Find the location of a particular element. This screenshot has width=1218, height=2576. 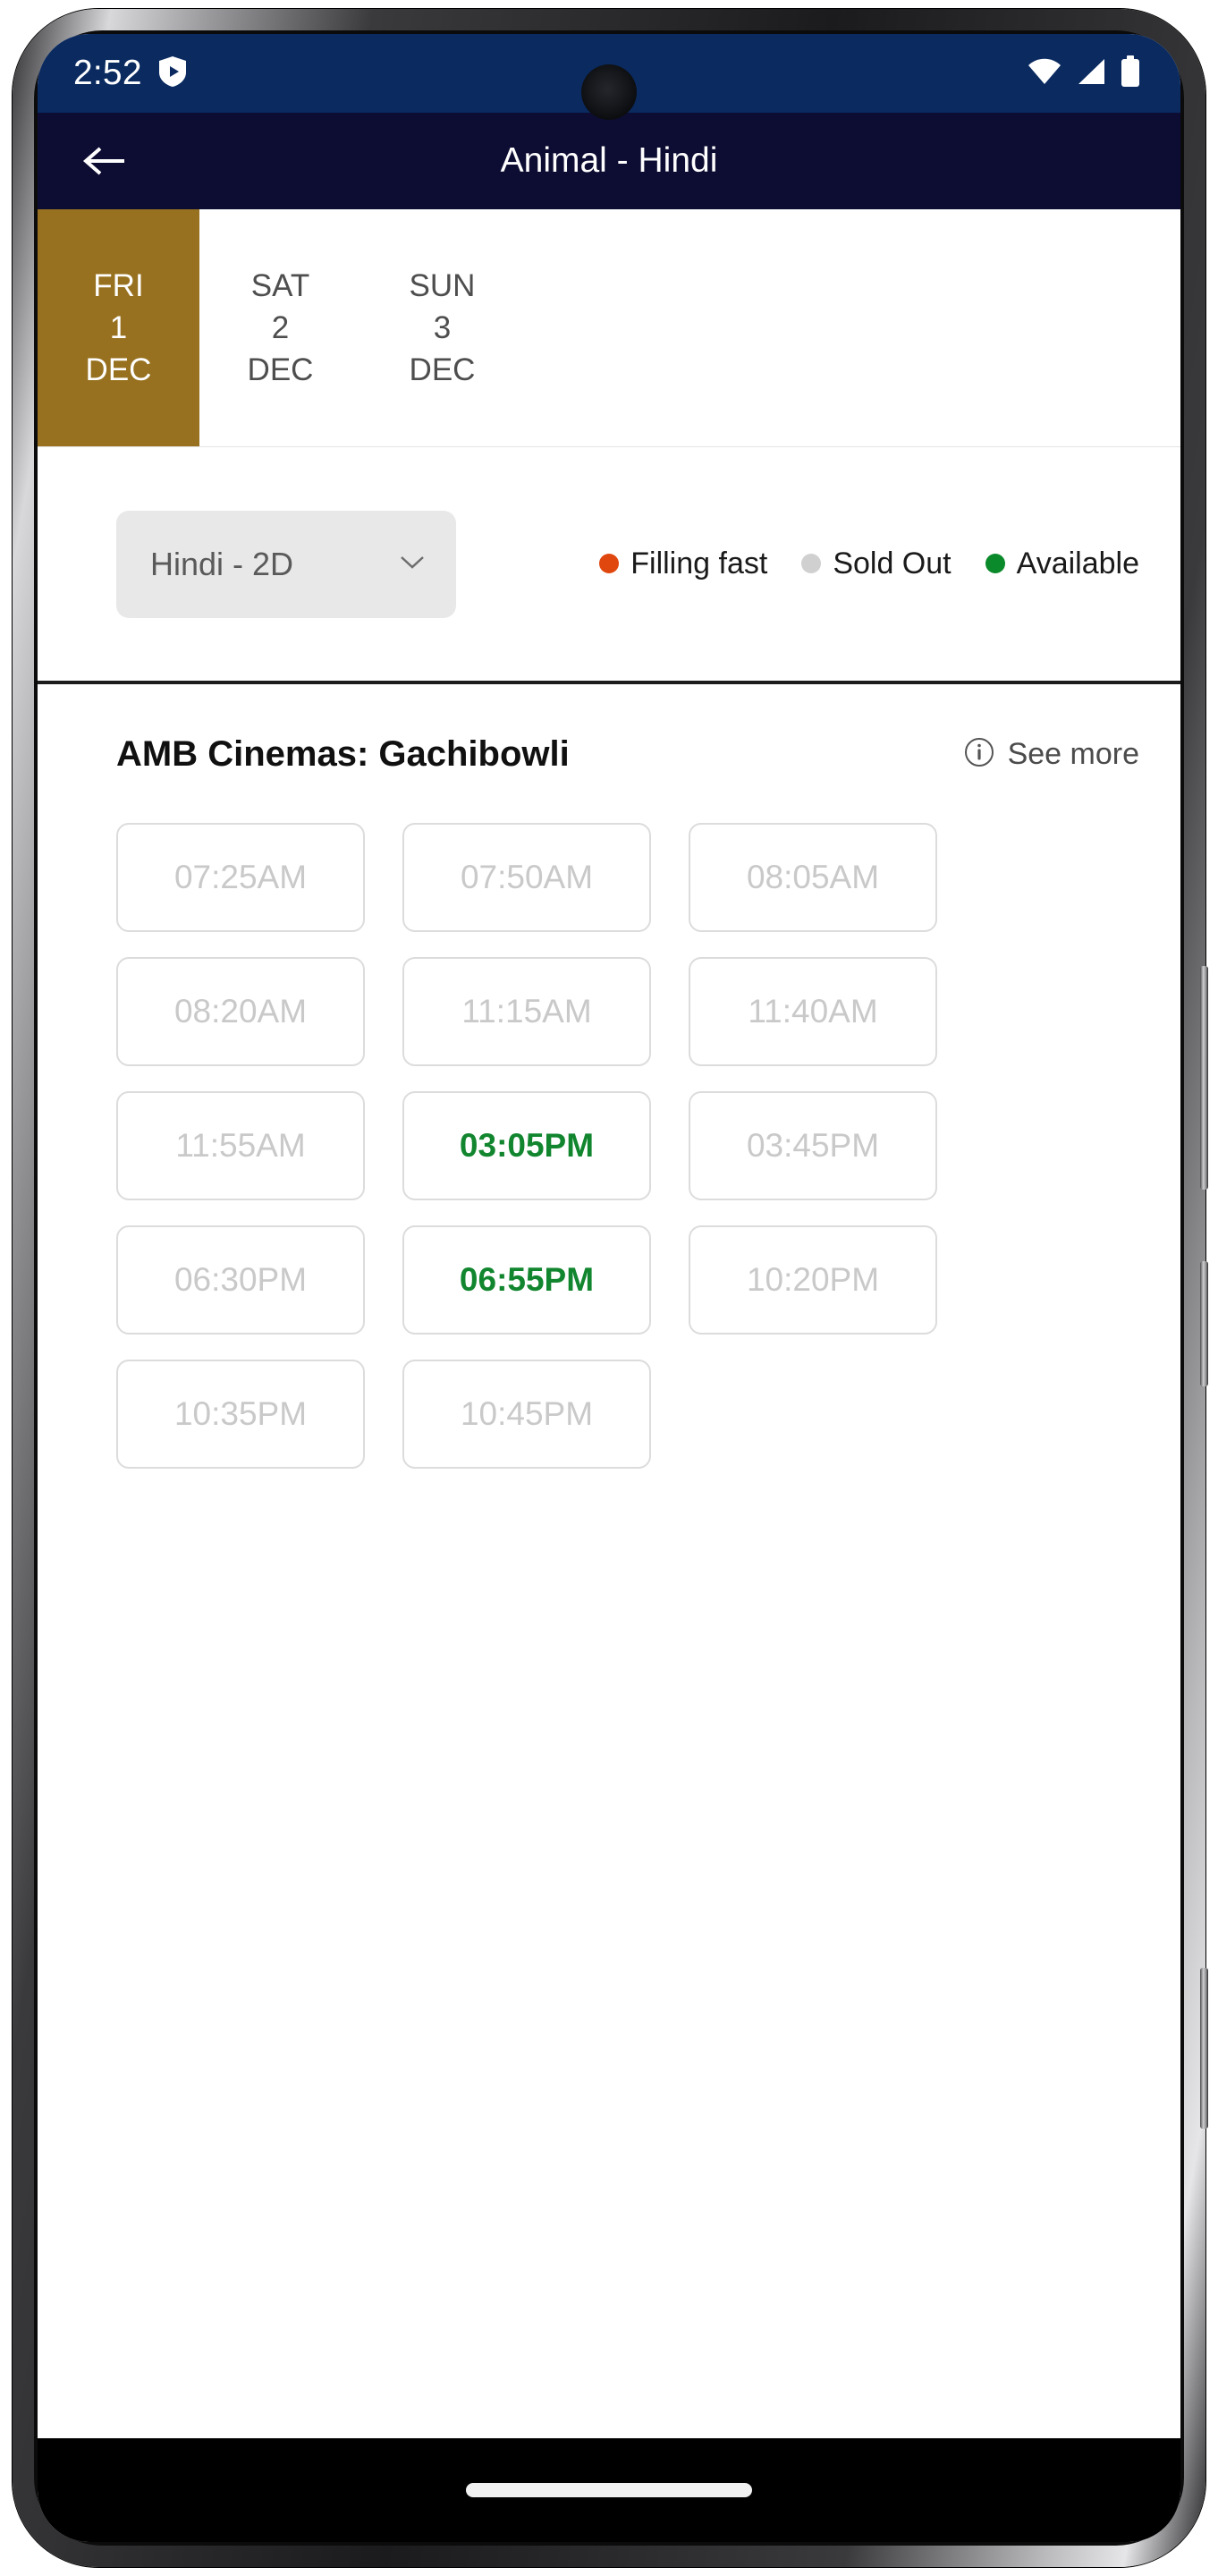

system-navigation-bar is located at coordinates (609, 2490).